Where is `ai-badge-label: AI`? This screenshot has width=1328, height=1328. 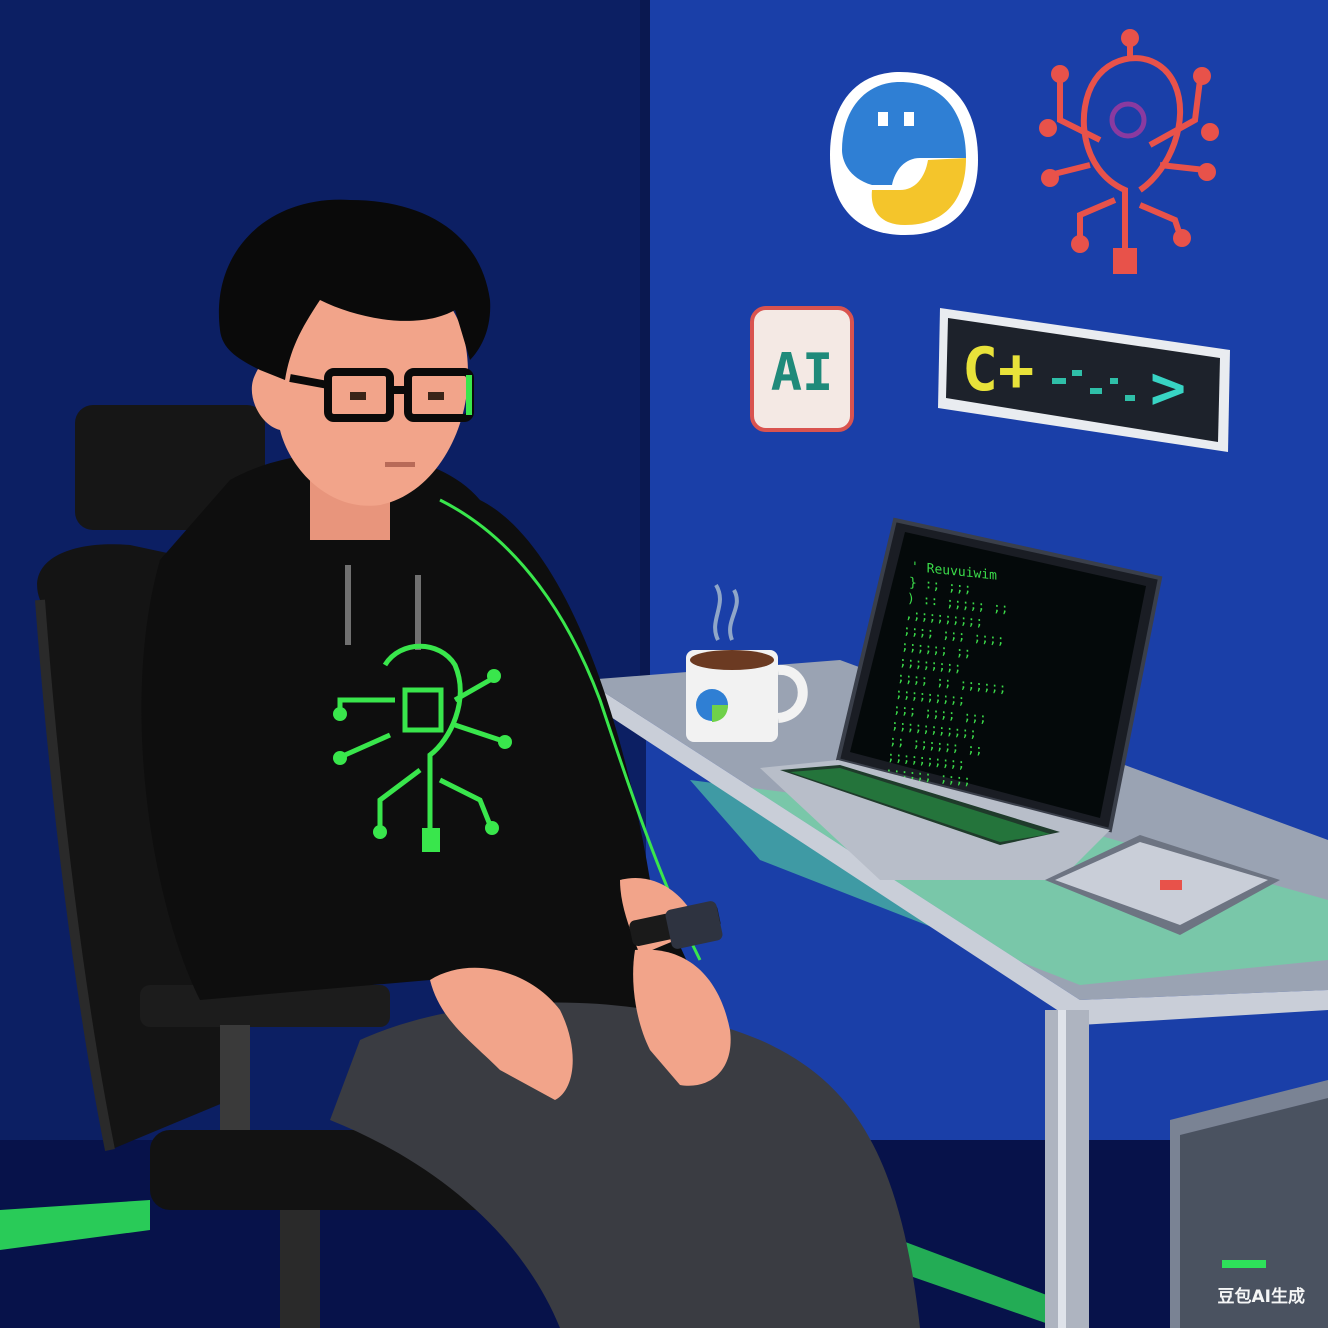
ai-badge-label: AI is located at coordinates (802, 373).